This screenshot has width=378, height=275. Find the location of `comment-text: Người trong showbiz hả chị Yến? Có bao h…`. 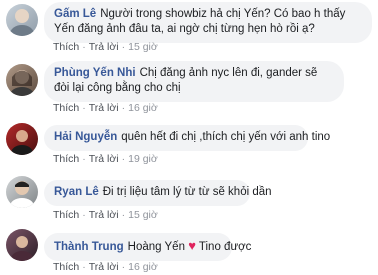

comment-text: Người trong showbiz hả chị Yến? Có bao h… is located at coordinates (200, 21).